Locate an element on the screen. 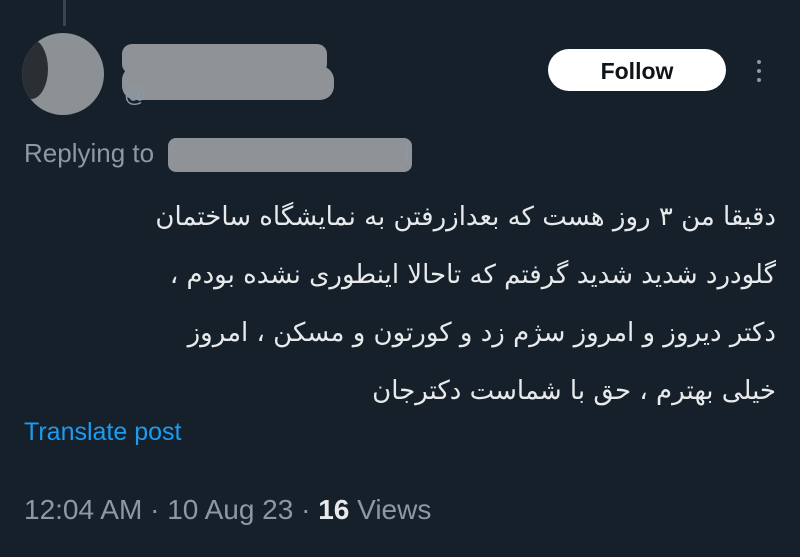 The width and height of the screenshot is (800, 557). tweet-text-line: خیلی بهترم ، حق با شماست دکترجان is located at coordinates (574, 391).